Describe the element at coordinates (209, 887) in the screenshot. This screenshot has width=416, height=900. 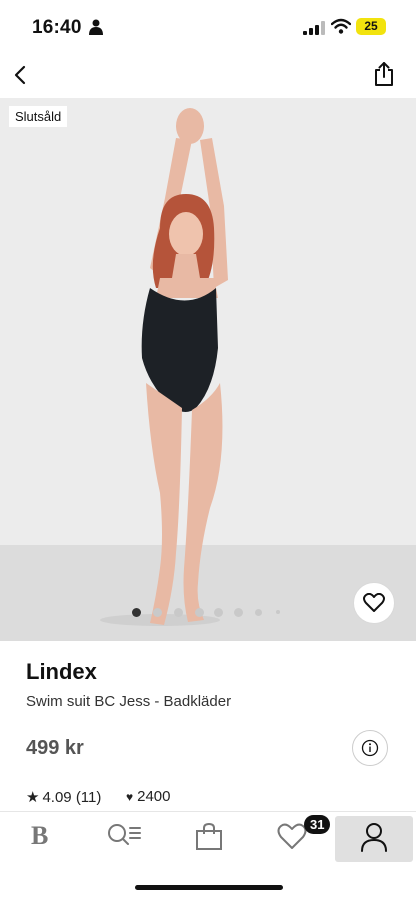
I see `home-indicator` at that location.